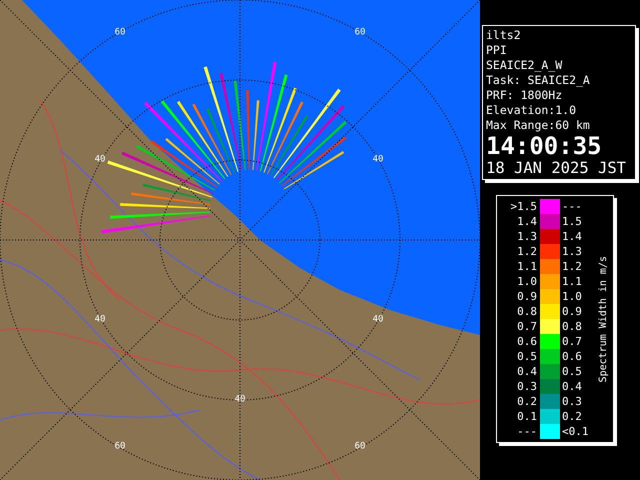 The height and width of the screenshot is (480, 640). I want to click on legend-label: >1.5, so click(524, 206).